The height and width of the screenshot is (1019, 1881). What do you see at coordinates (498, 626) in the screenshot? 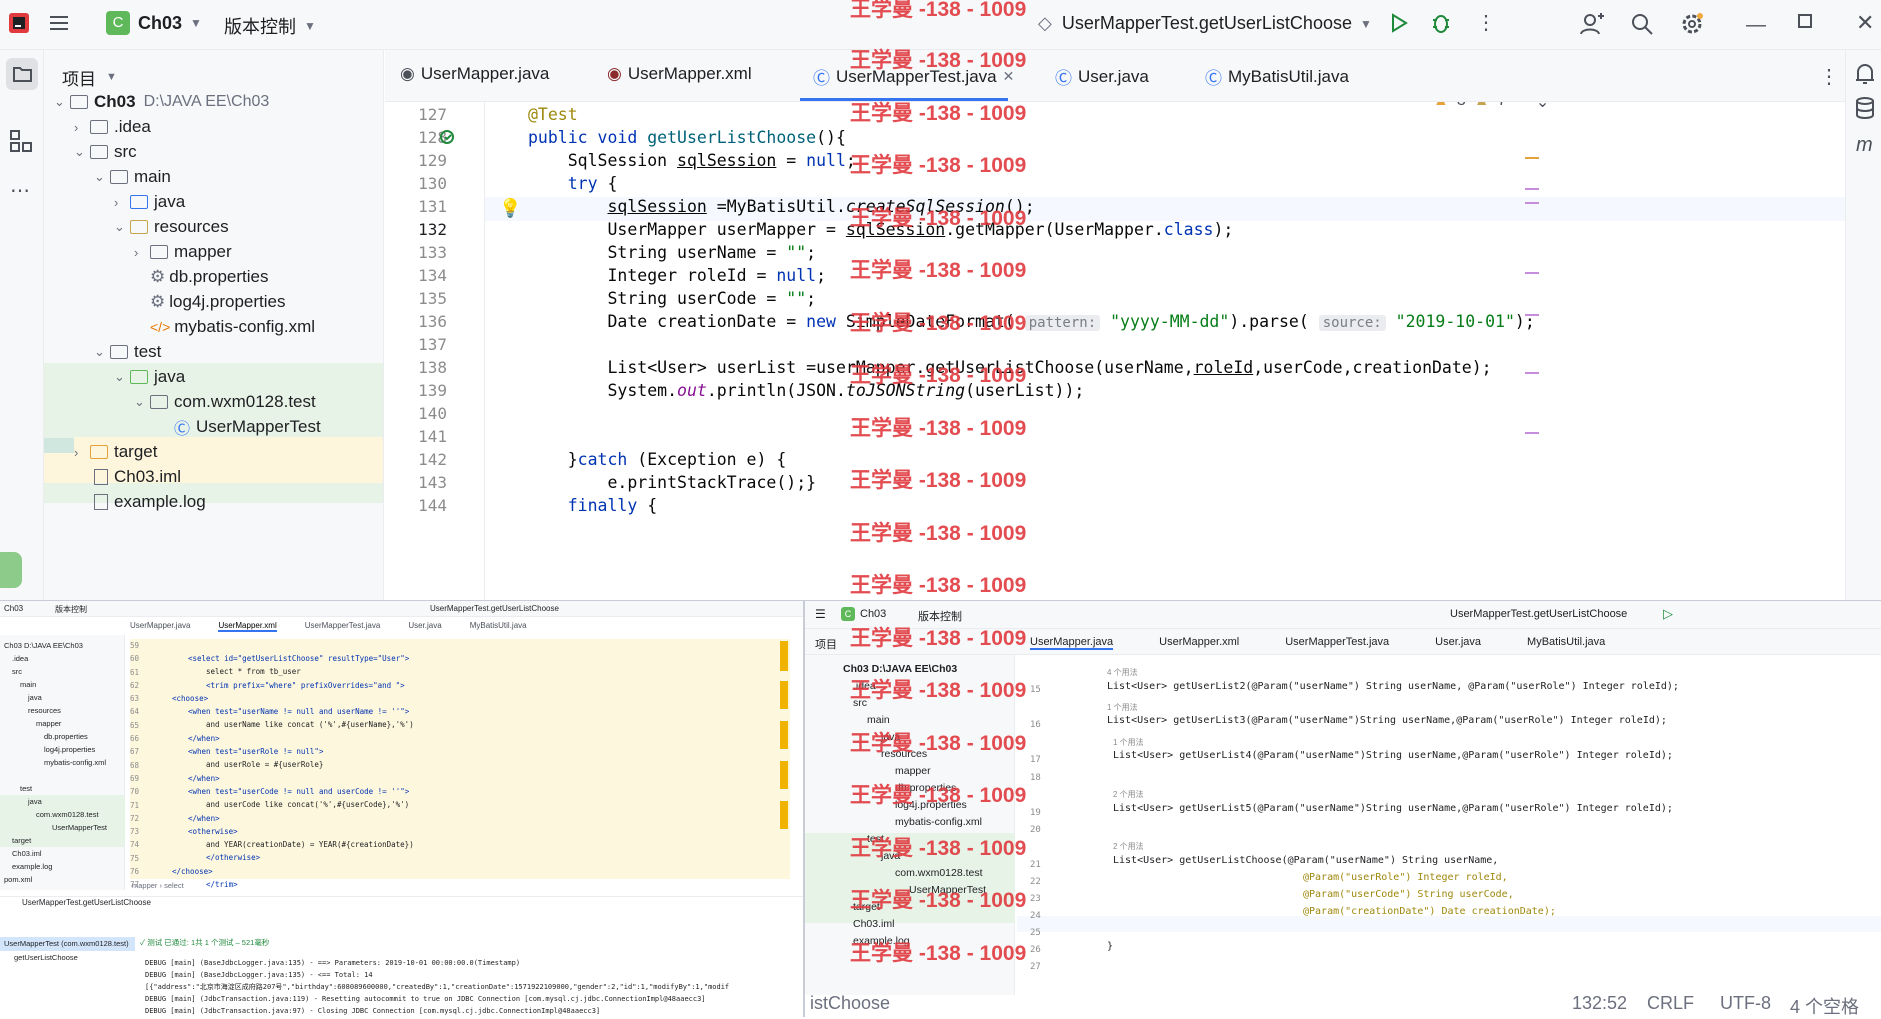
I see `sub1-tab: MyBatisUtil.java` at bounding box center [498, 626].